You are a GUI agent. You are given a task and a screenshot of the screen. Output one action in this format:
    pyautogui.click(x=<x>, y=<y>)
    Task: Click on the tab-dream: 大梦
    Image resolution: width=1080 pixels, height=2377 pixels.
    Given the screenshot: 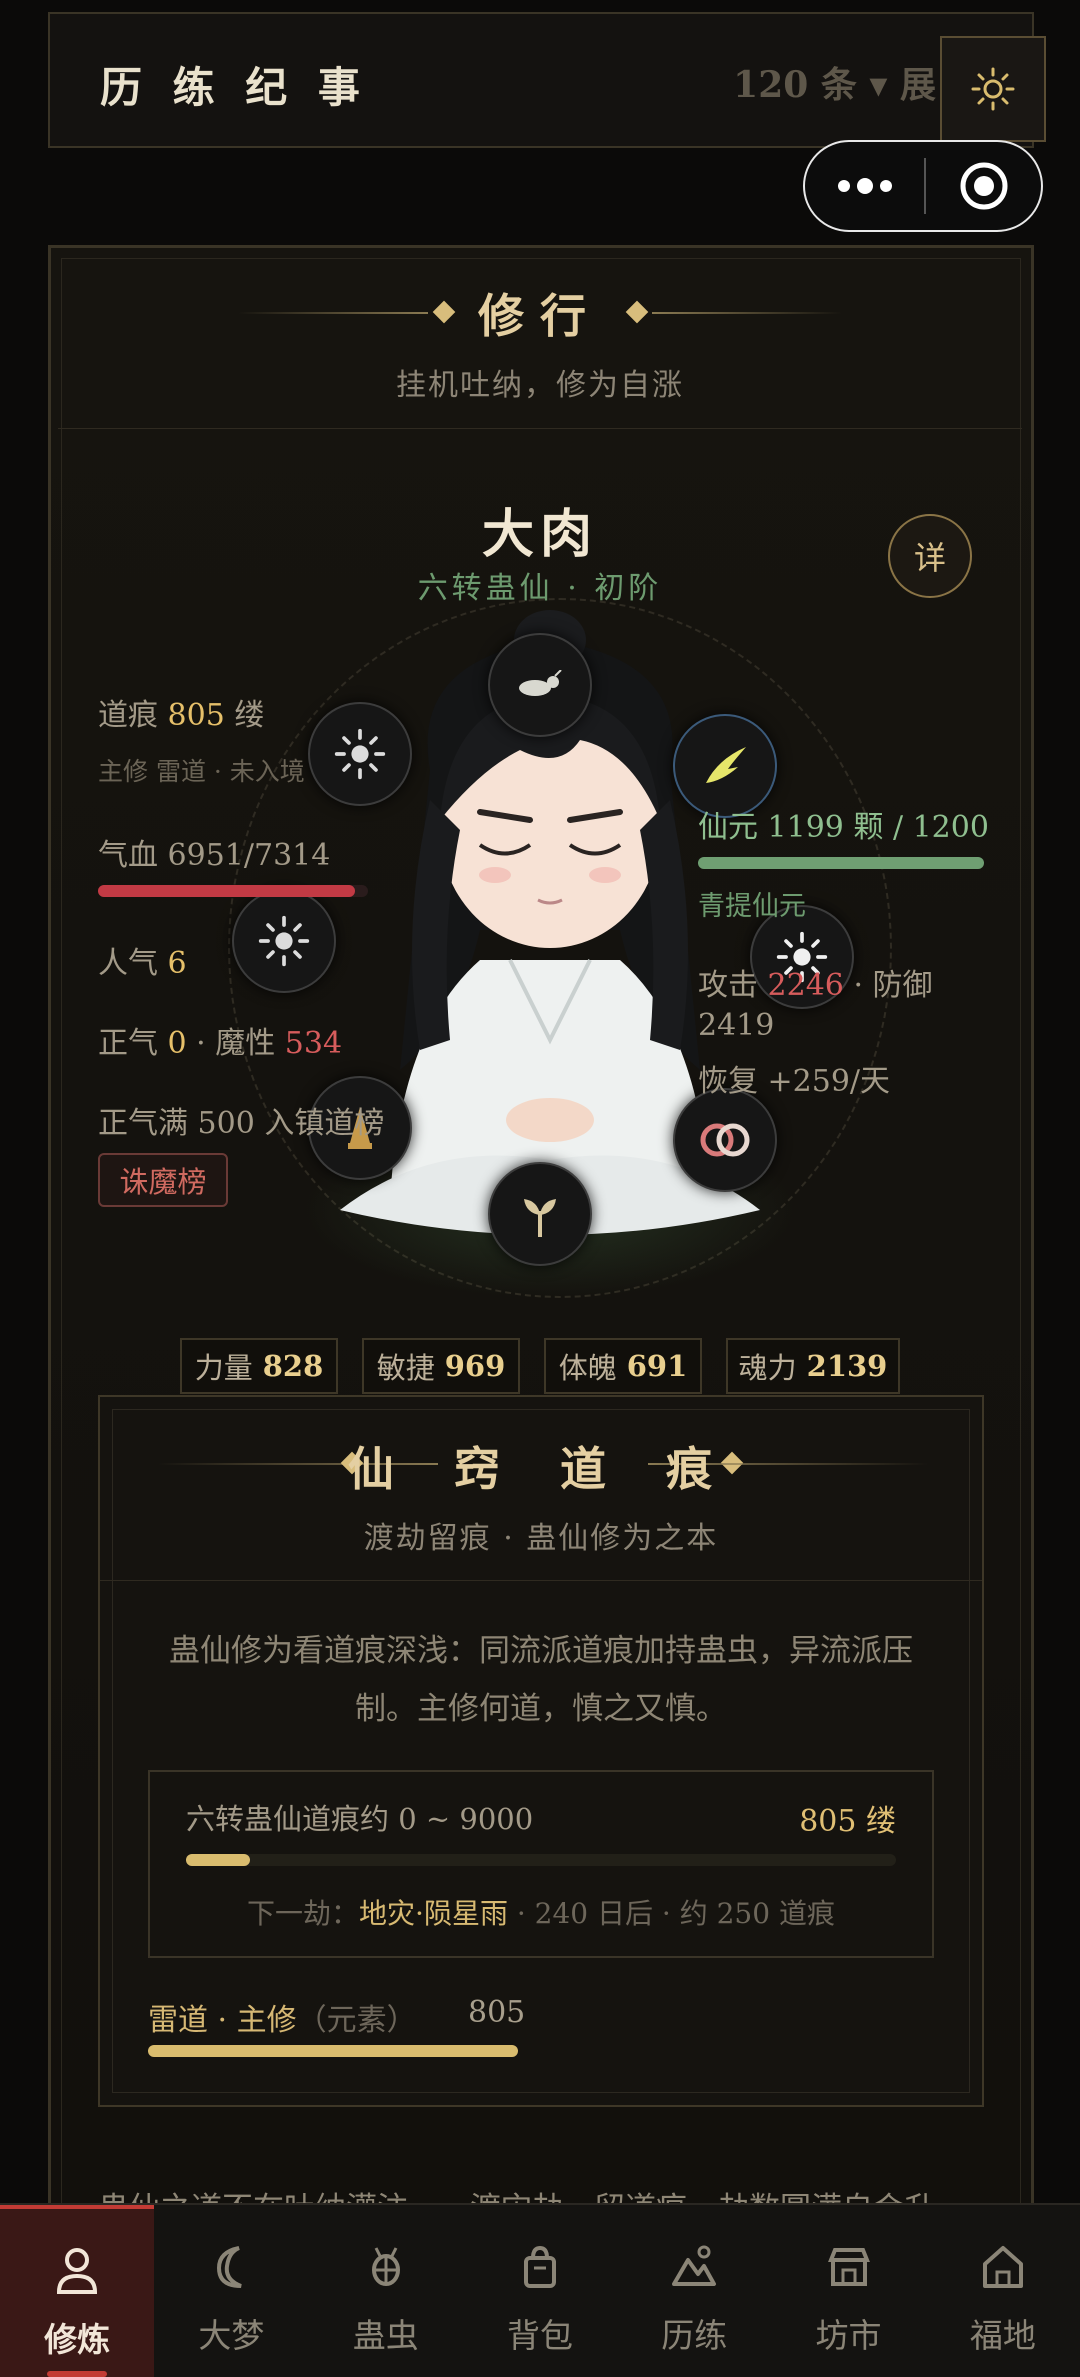 What is the action you would take?
    pyautogui.click(x=231, y=2291)
    